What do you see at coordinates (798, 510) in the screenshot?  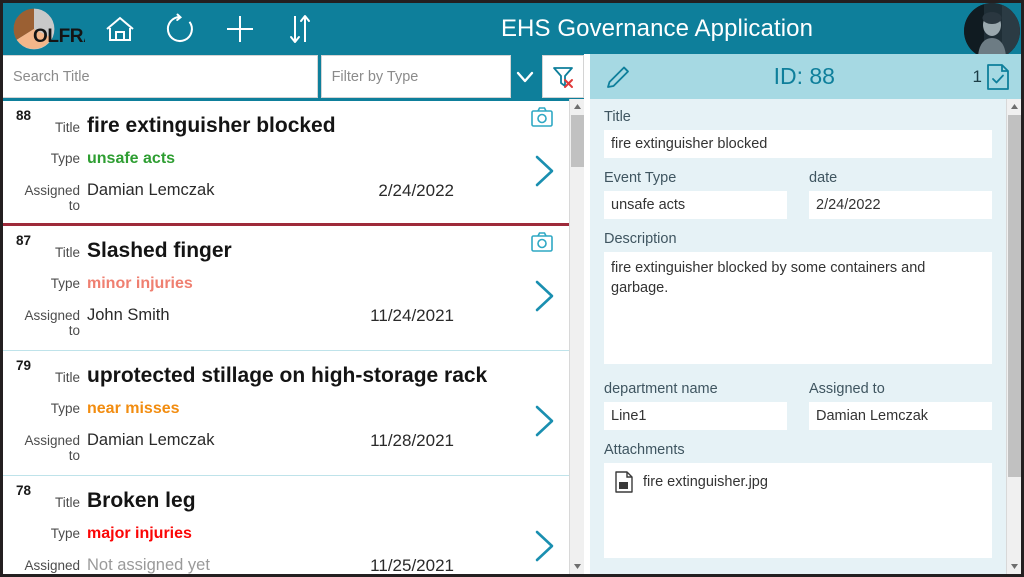 I see `attachments-list: fire extinguisher.jpg` at bounding box center [798, 510].